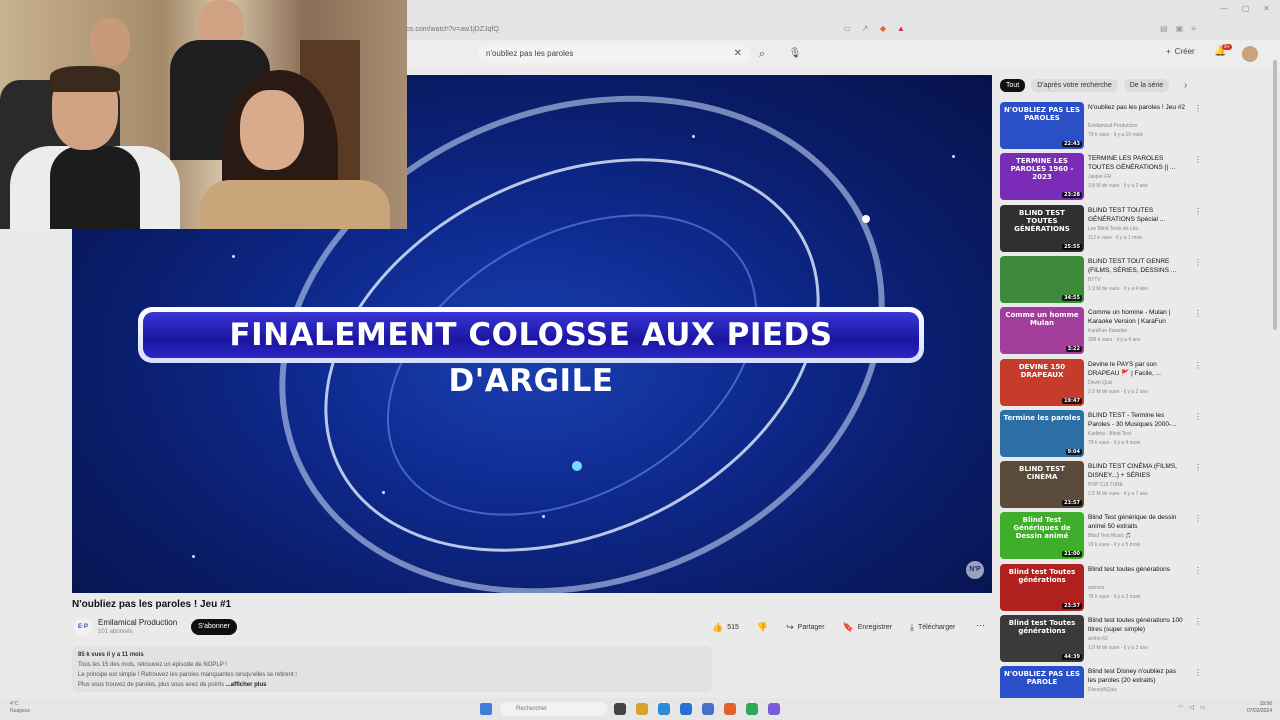 This screenshot has width=1280, height=720. I want to click on weather-widget: 4°C Nuageux, so click(20, 708).